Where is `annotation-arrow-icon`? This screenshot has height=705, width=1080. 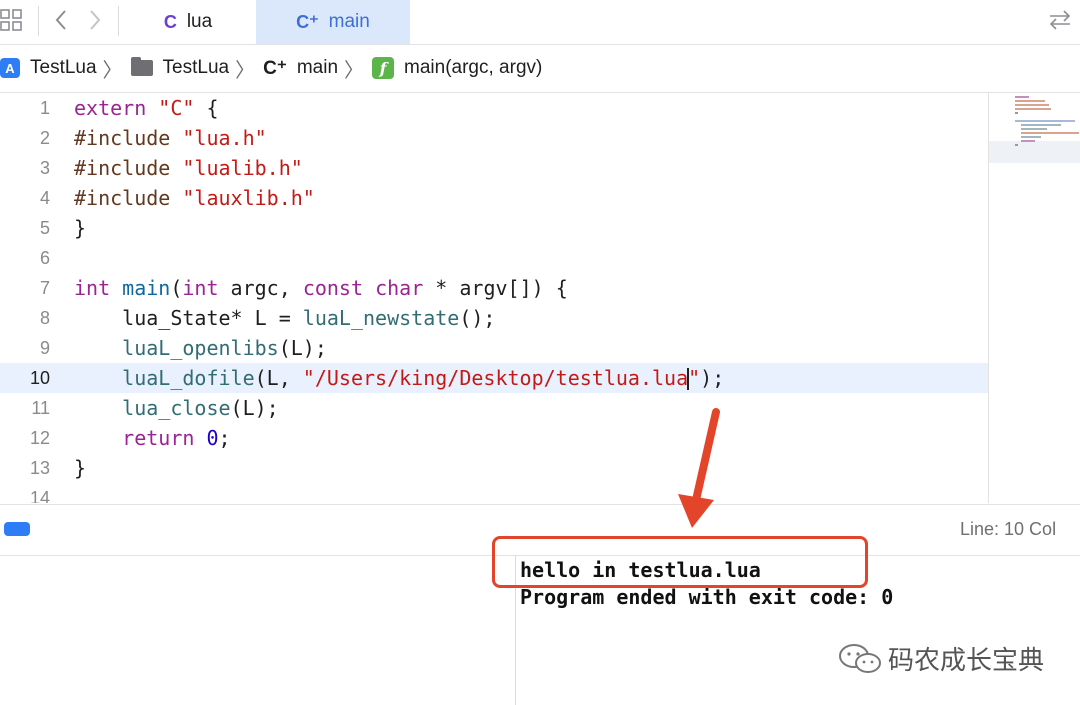
annotation-arrow-icon is located at coordinates (699, 468).